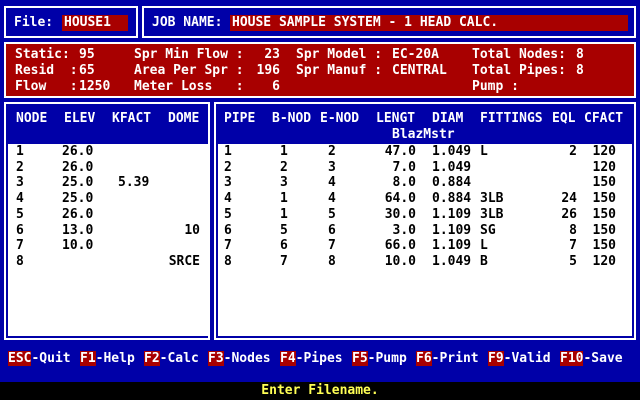 The width and height of the screenshot is (640, 400). What do you see at coordinates (423, 134) in the screenshot?
I see `pipe-material-label: BlazMstr` at bounding box center [423, 134].